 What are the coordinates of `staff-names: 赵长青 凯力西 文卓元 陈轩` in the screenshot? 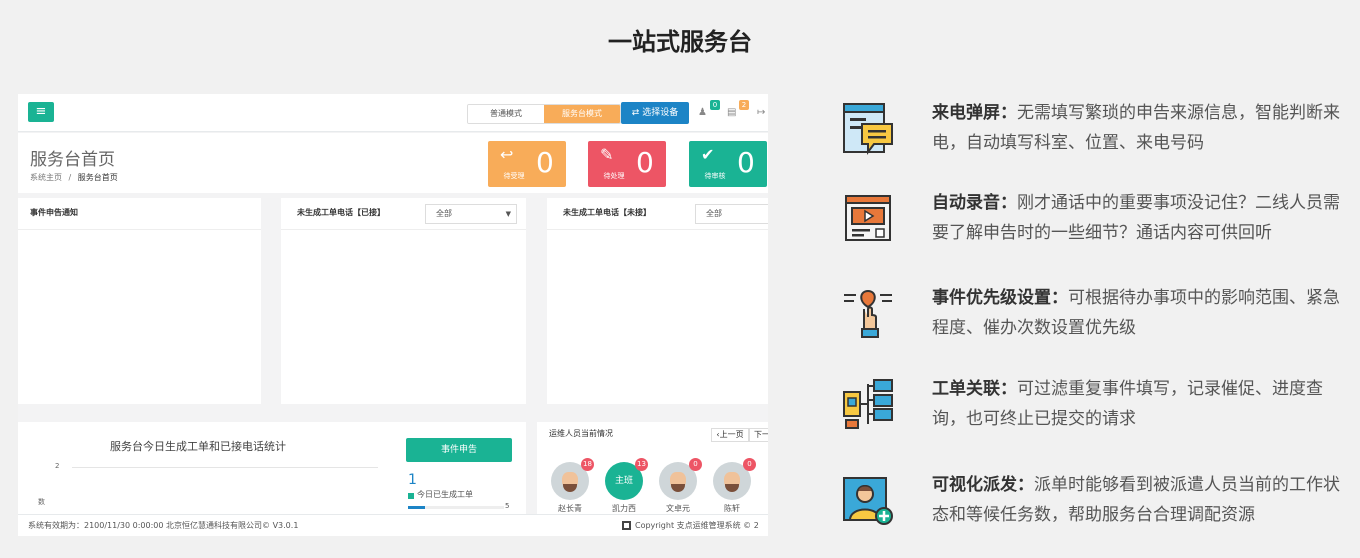 It's located at (651, 508).